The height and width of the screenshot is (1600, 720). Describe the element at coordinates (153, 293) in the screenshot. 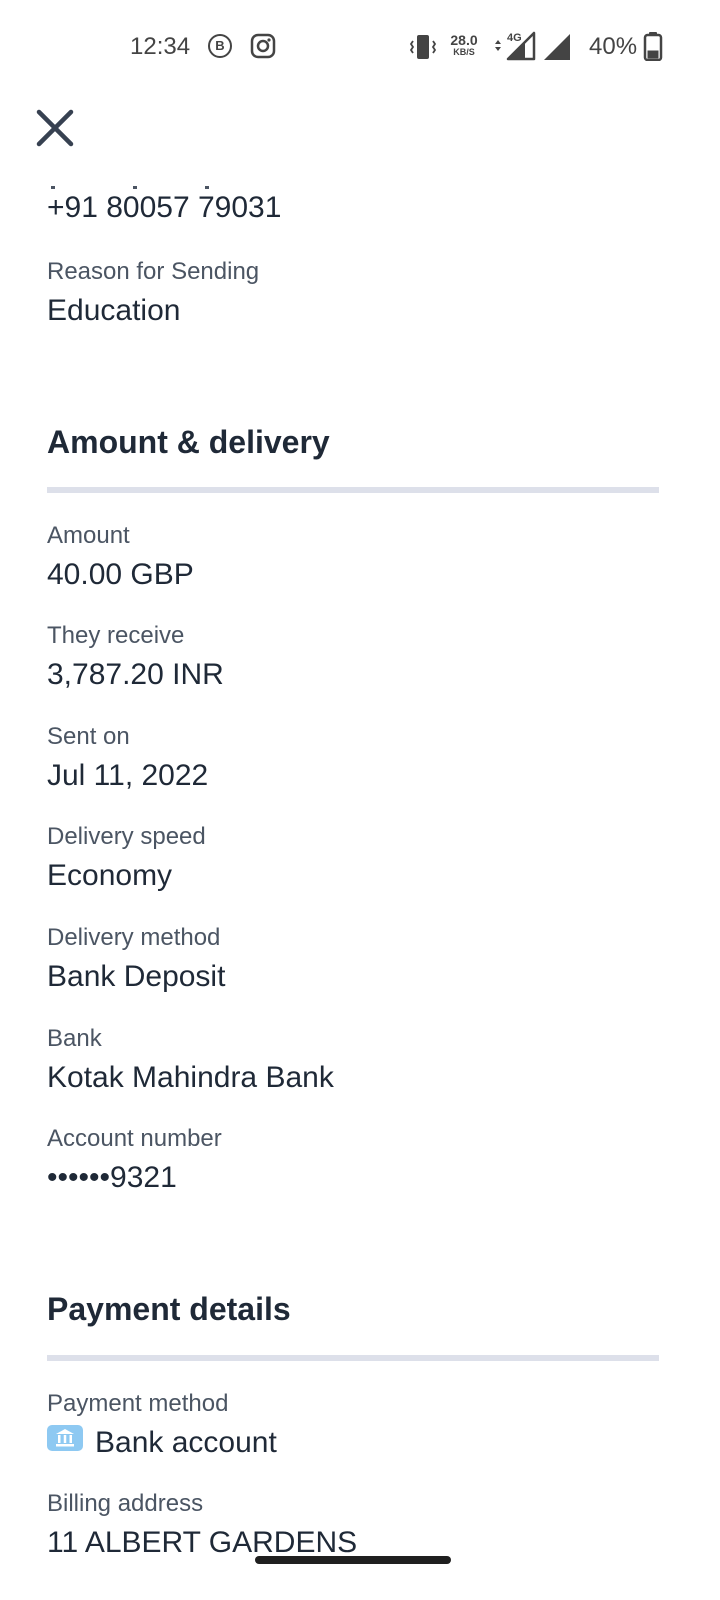

I see `reason-field: Reason for Sending Education` at that location.